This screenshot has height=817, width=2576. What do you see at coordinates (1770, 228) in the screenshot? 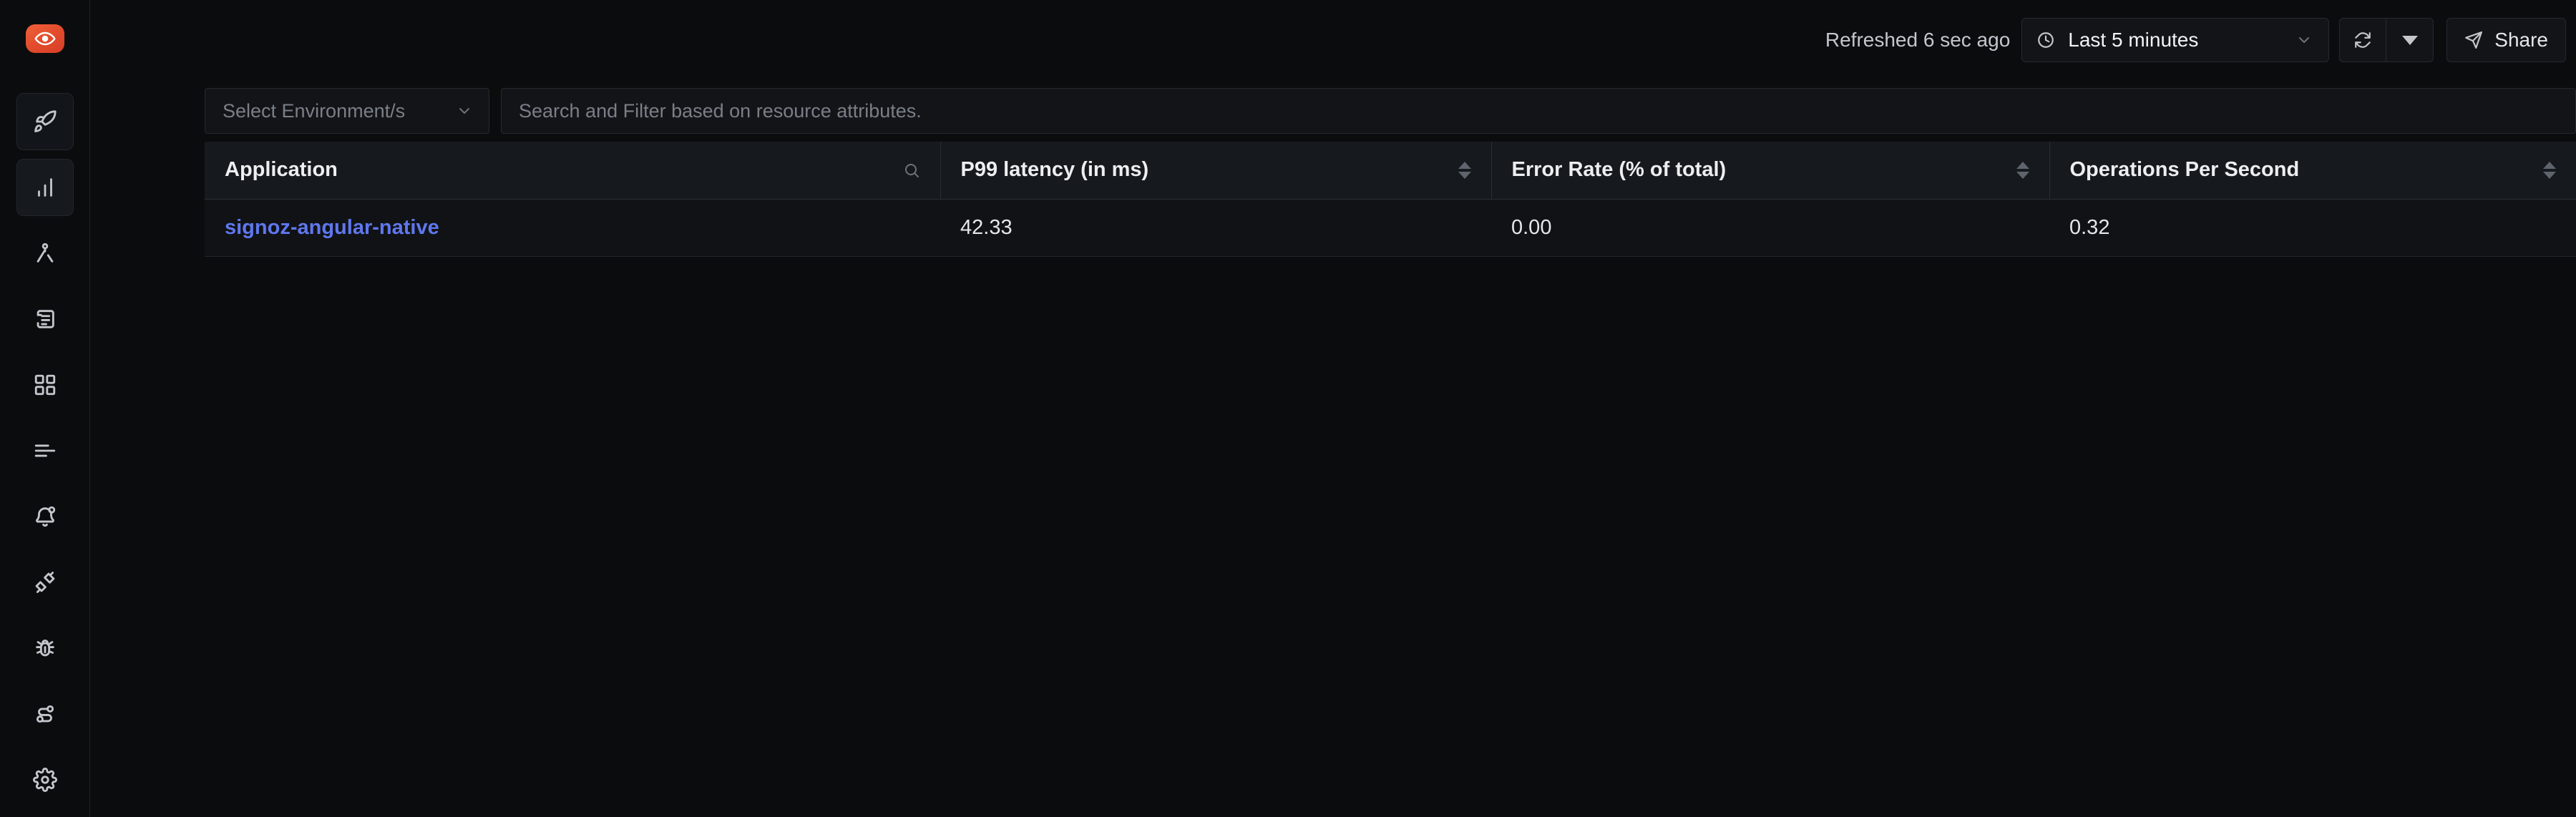
I see `cell-error-rate: 0.00` at bounding box center [1770, 228].